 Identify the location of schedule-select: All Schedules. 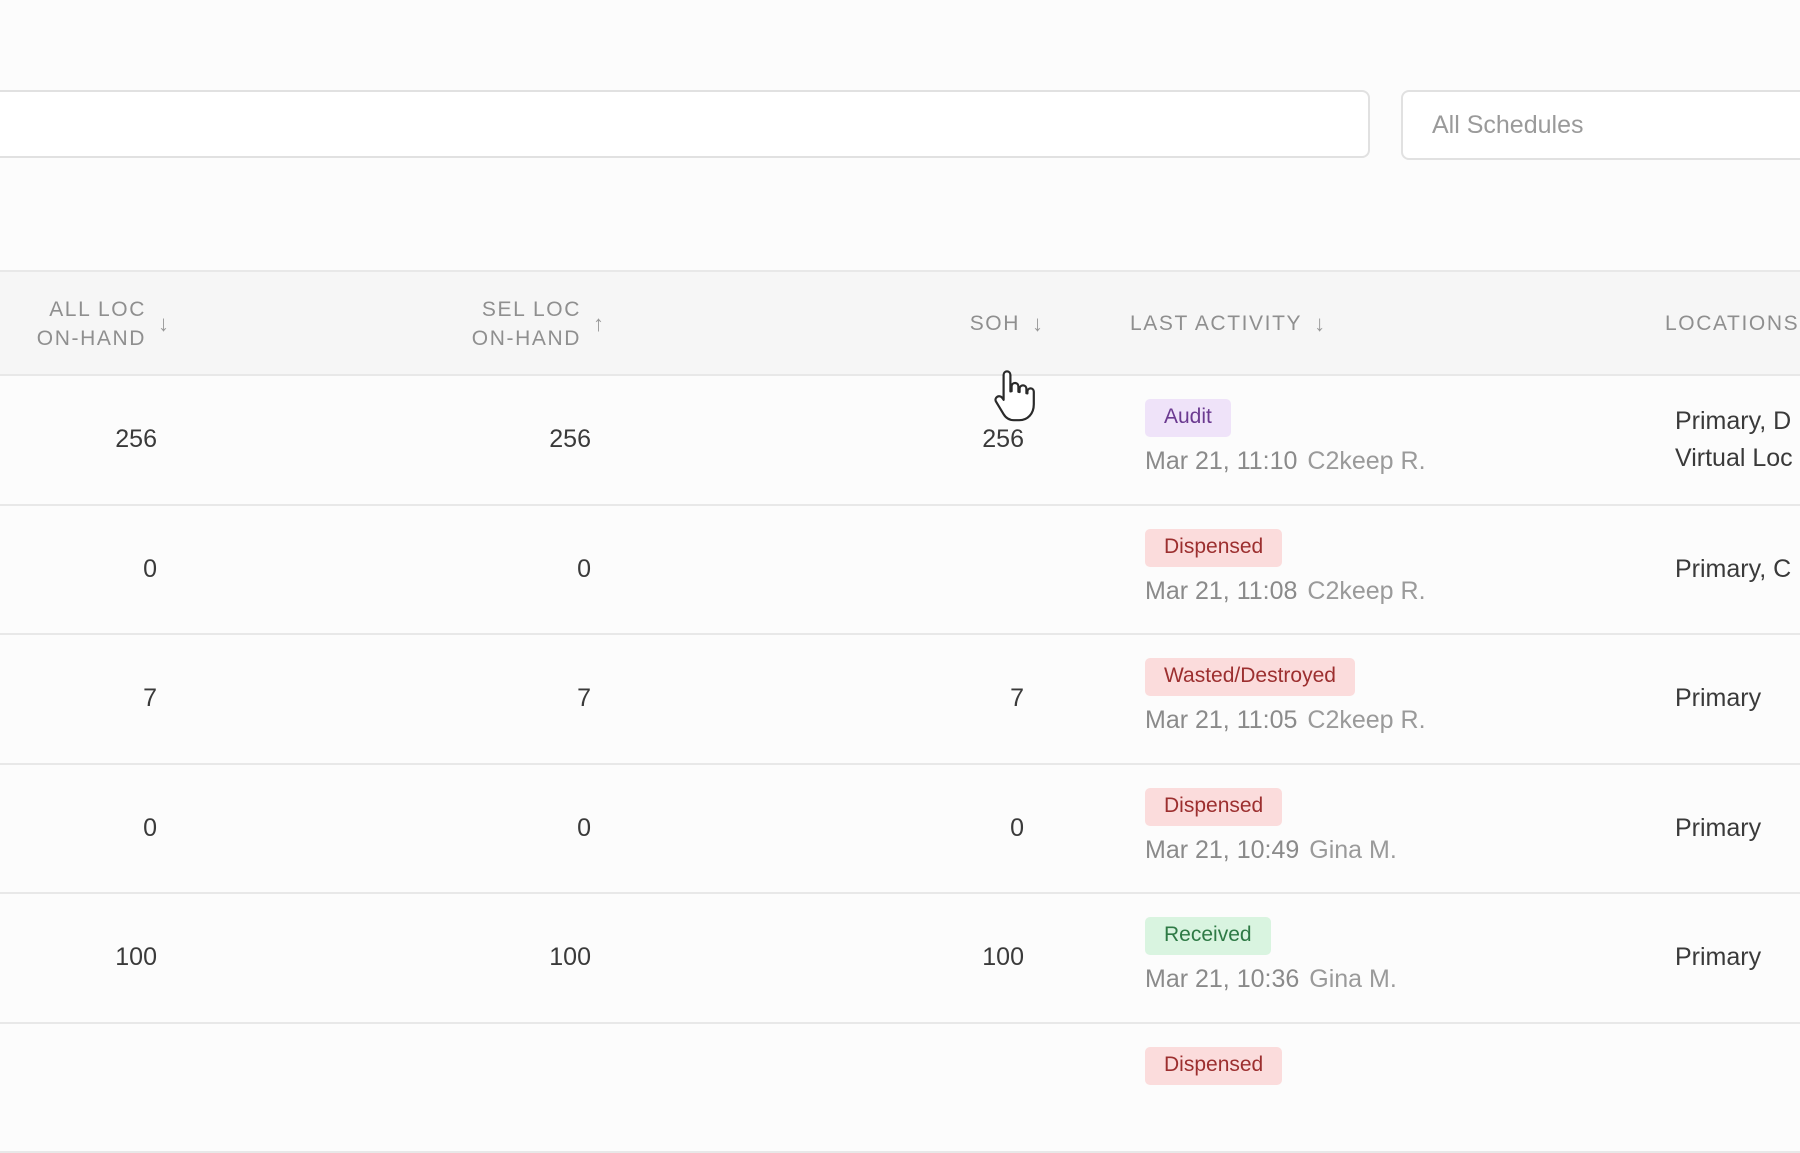
(1600, 125).